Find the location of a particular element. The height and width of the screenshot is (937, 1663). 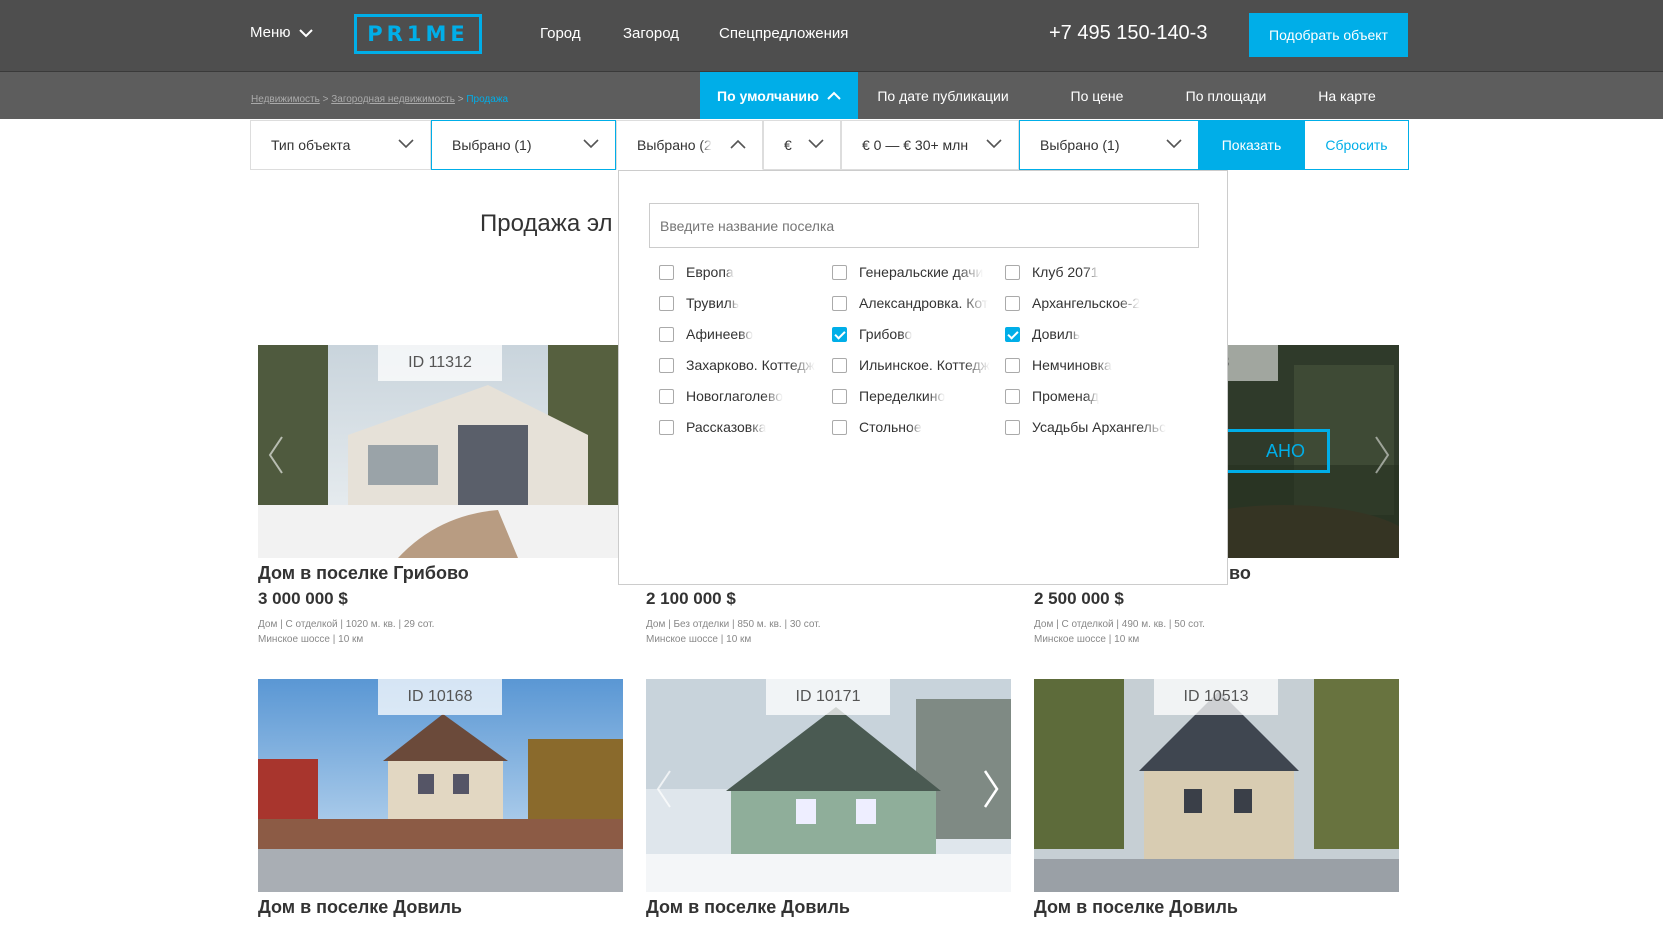

logo: PR1ME is located at coordinates (418, 34).